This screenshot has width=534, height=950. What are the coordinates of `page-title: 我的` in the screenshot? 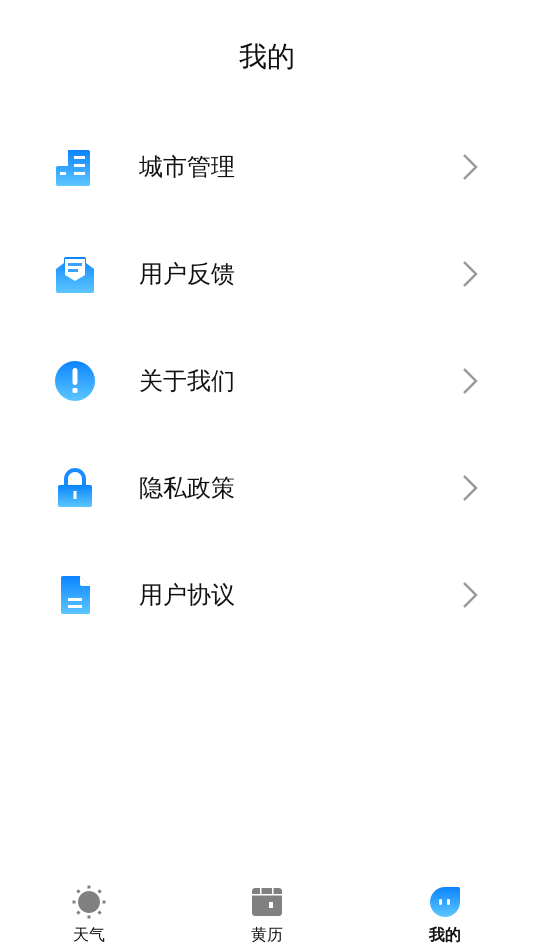 It's located at (267, 56).